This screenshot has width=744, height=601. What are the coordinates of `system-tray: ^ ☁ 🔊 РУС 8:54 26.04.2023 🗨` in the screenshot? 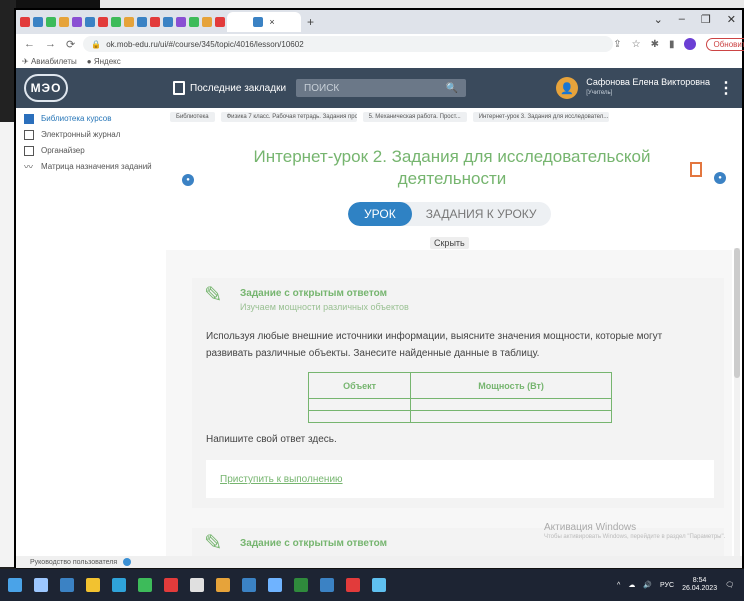 It's located at (675, 585).